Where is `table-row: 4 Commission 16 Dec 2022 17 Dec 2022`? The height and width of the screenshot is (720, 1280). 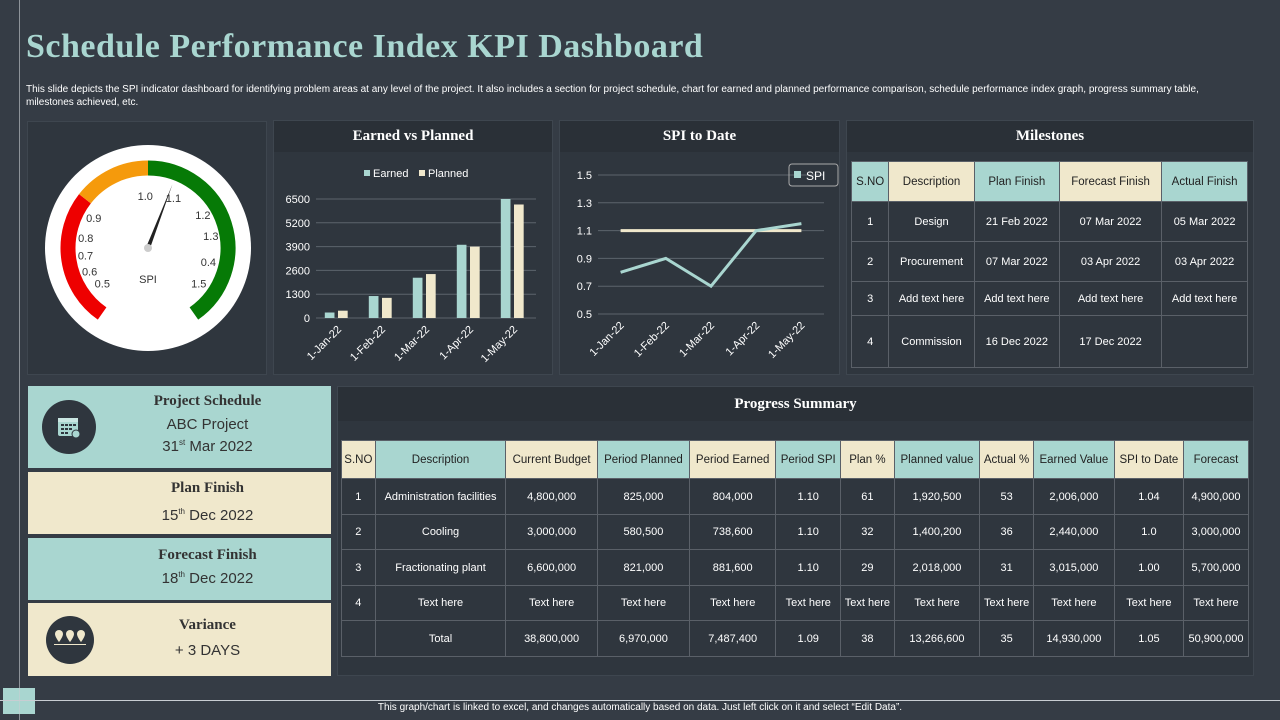
table-row: 4 Commission 16 Dec 2022 17 Dec 2022 is located at coordinates (1049, 341).